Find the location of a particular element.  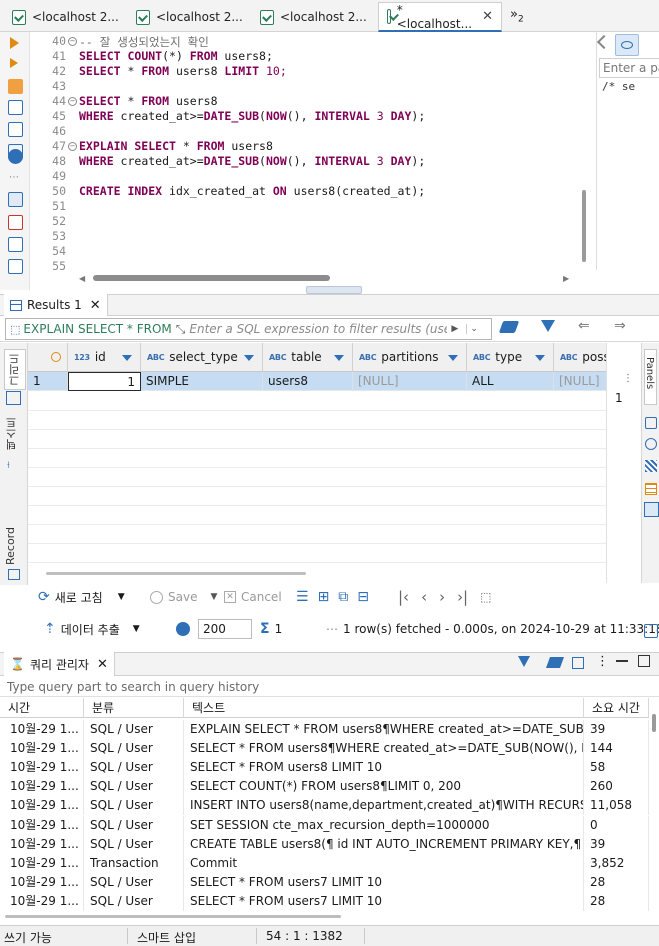

load-plan-icon is located at coordinates (15, 129).